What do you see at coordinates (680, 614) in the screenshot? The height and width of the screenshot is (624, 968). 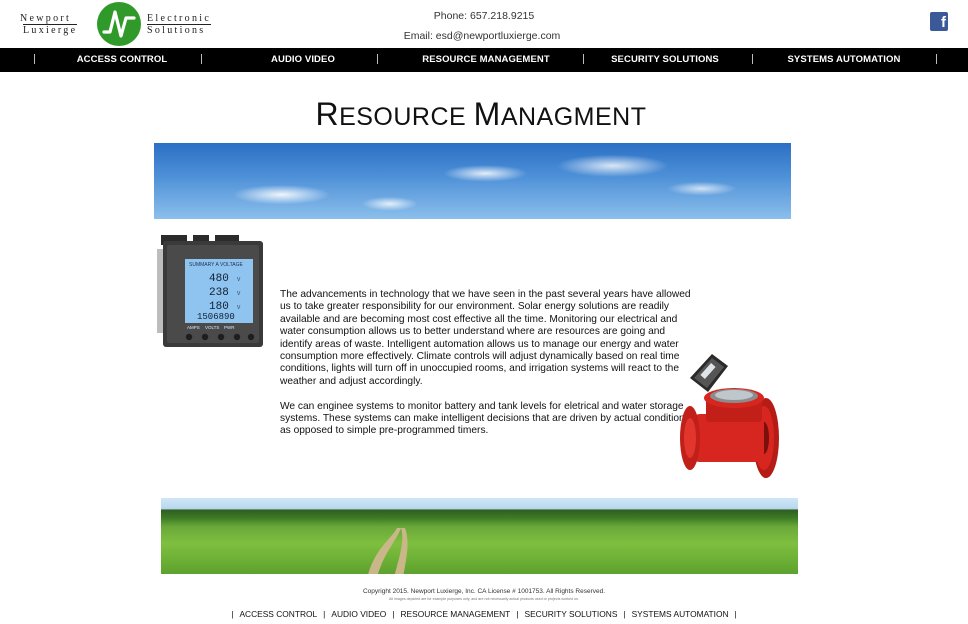 I see `footer-link-systems-automation: SYSTEMS AUTOMATION` at bounding box center [680, 614].